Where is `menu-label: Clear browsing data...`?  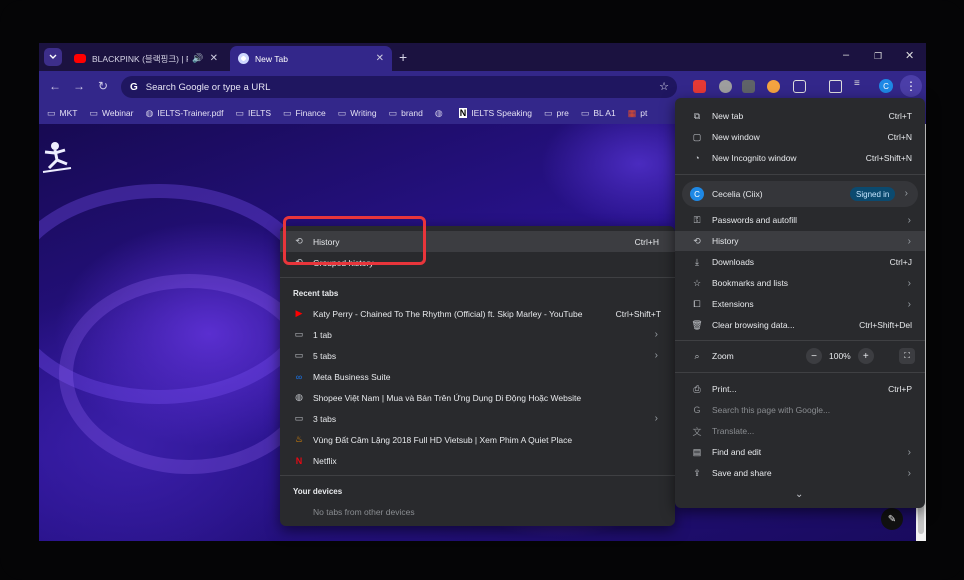
menu-label: Clear browsing data... is located at coordinates (753, 325).